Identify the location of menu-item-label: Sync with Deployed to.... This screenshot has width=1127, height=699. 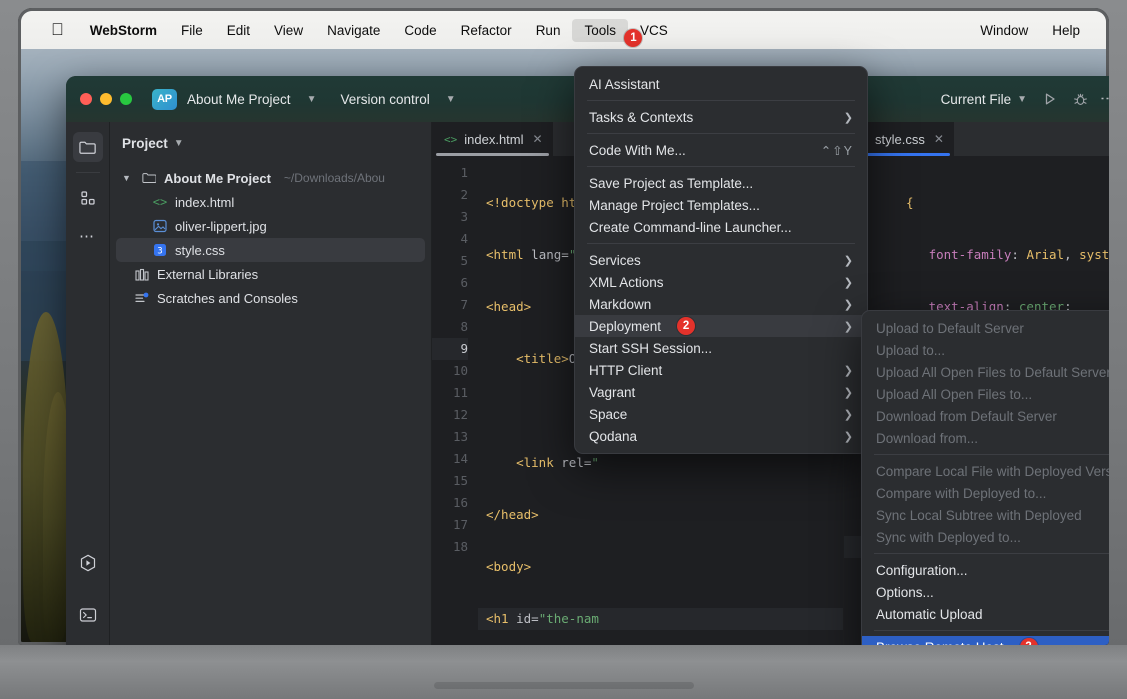
(948, 537).